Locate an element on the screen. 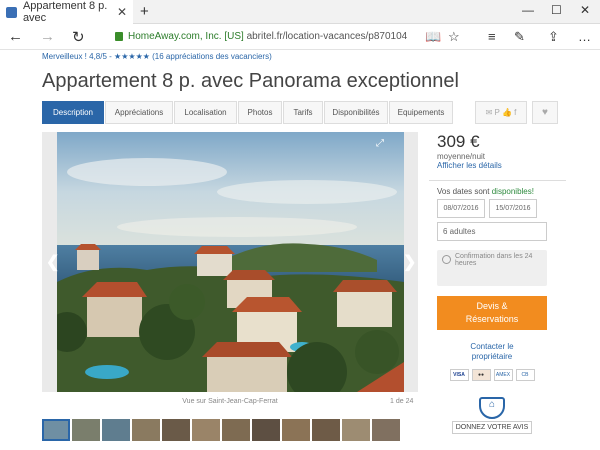 The height and width of the screenshot is (450, 600). tab-appreciations: Appréciations is located at coordinates (139, 112).